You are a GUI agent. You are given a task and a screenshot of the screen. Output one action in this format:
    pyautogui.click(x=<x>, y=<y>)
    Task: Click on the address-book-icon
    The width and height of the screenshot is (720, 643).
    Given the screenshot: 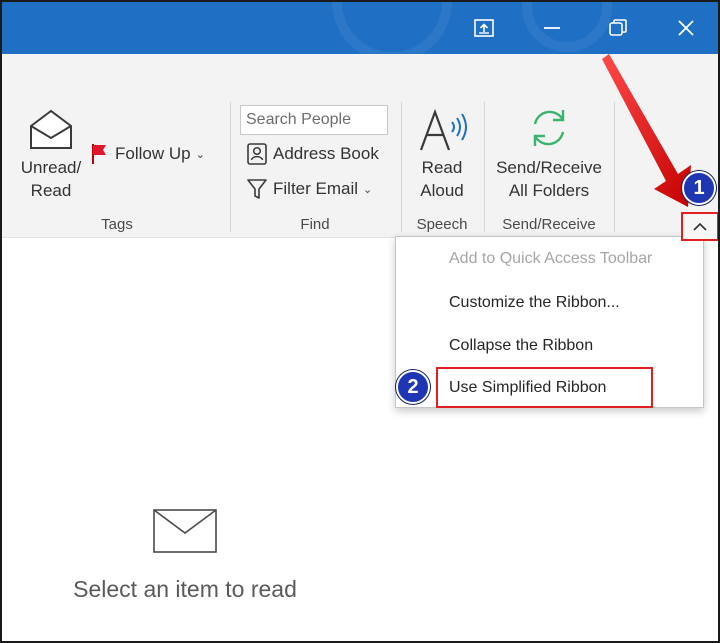 What is the action you would take?
    pyautogui.click(x=257, y=154)
    